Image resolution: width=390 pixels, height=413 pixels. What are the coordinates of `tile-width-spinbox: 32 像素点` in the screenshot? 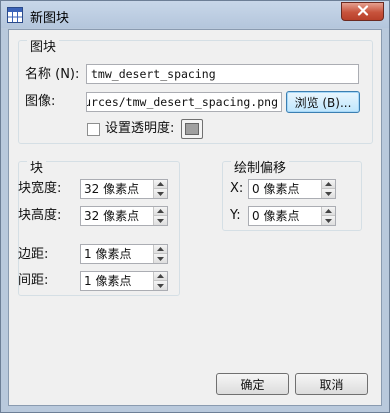 It's located at (124, 189).